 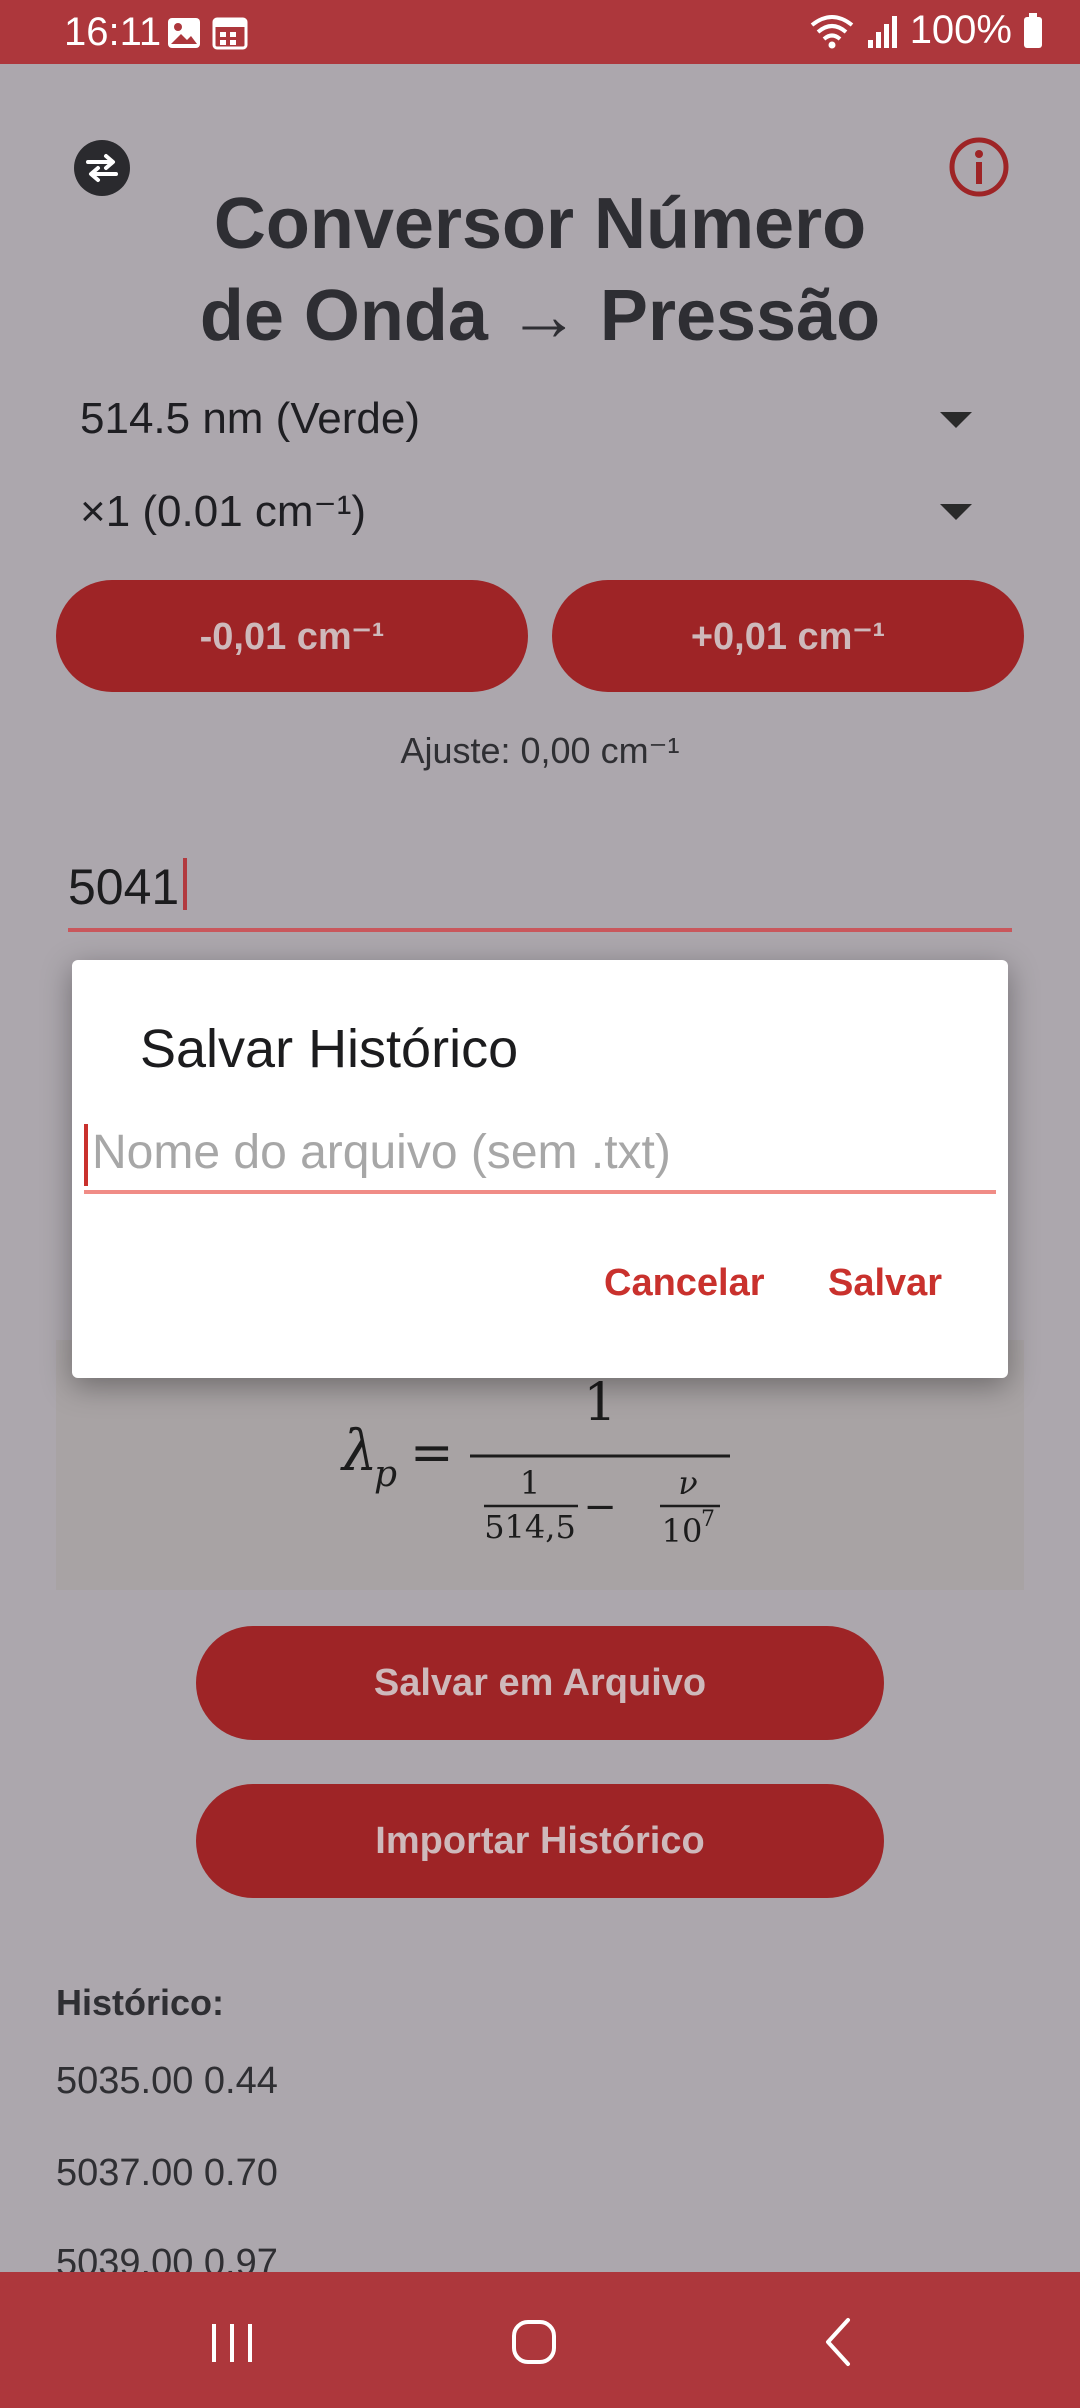 What do you see at coordinates (113, 32) in the screenshot?
I see `status-time: 16:11` at bounding box center [113, 32].